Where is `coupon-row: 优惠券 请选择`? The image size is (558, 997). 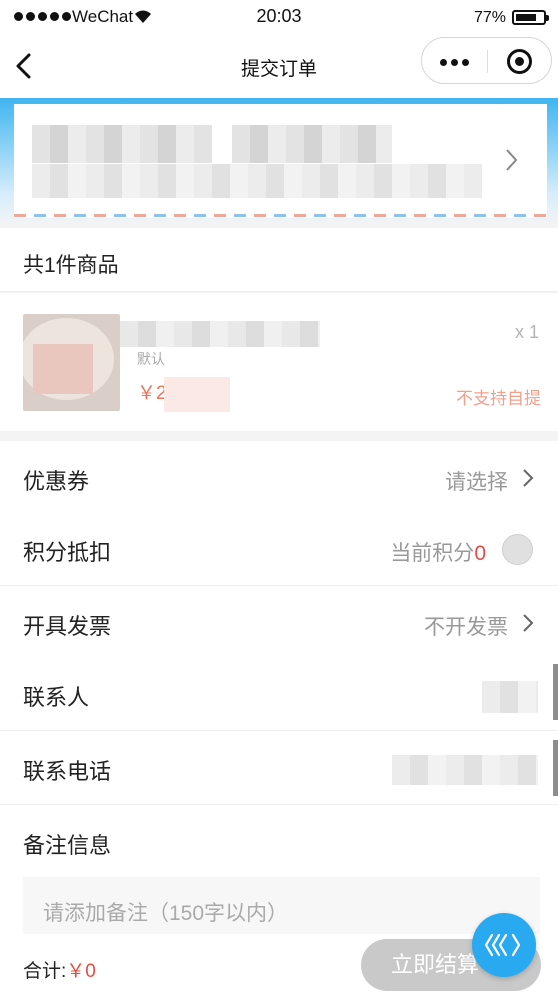 coupon-row: 优惠券 请选择 is located at coordinates (279, 478).